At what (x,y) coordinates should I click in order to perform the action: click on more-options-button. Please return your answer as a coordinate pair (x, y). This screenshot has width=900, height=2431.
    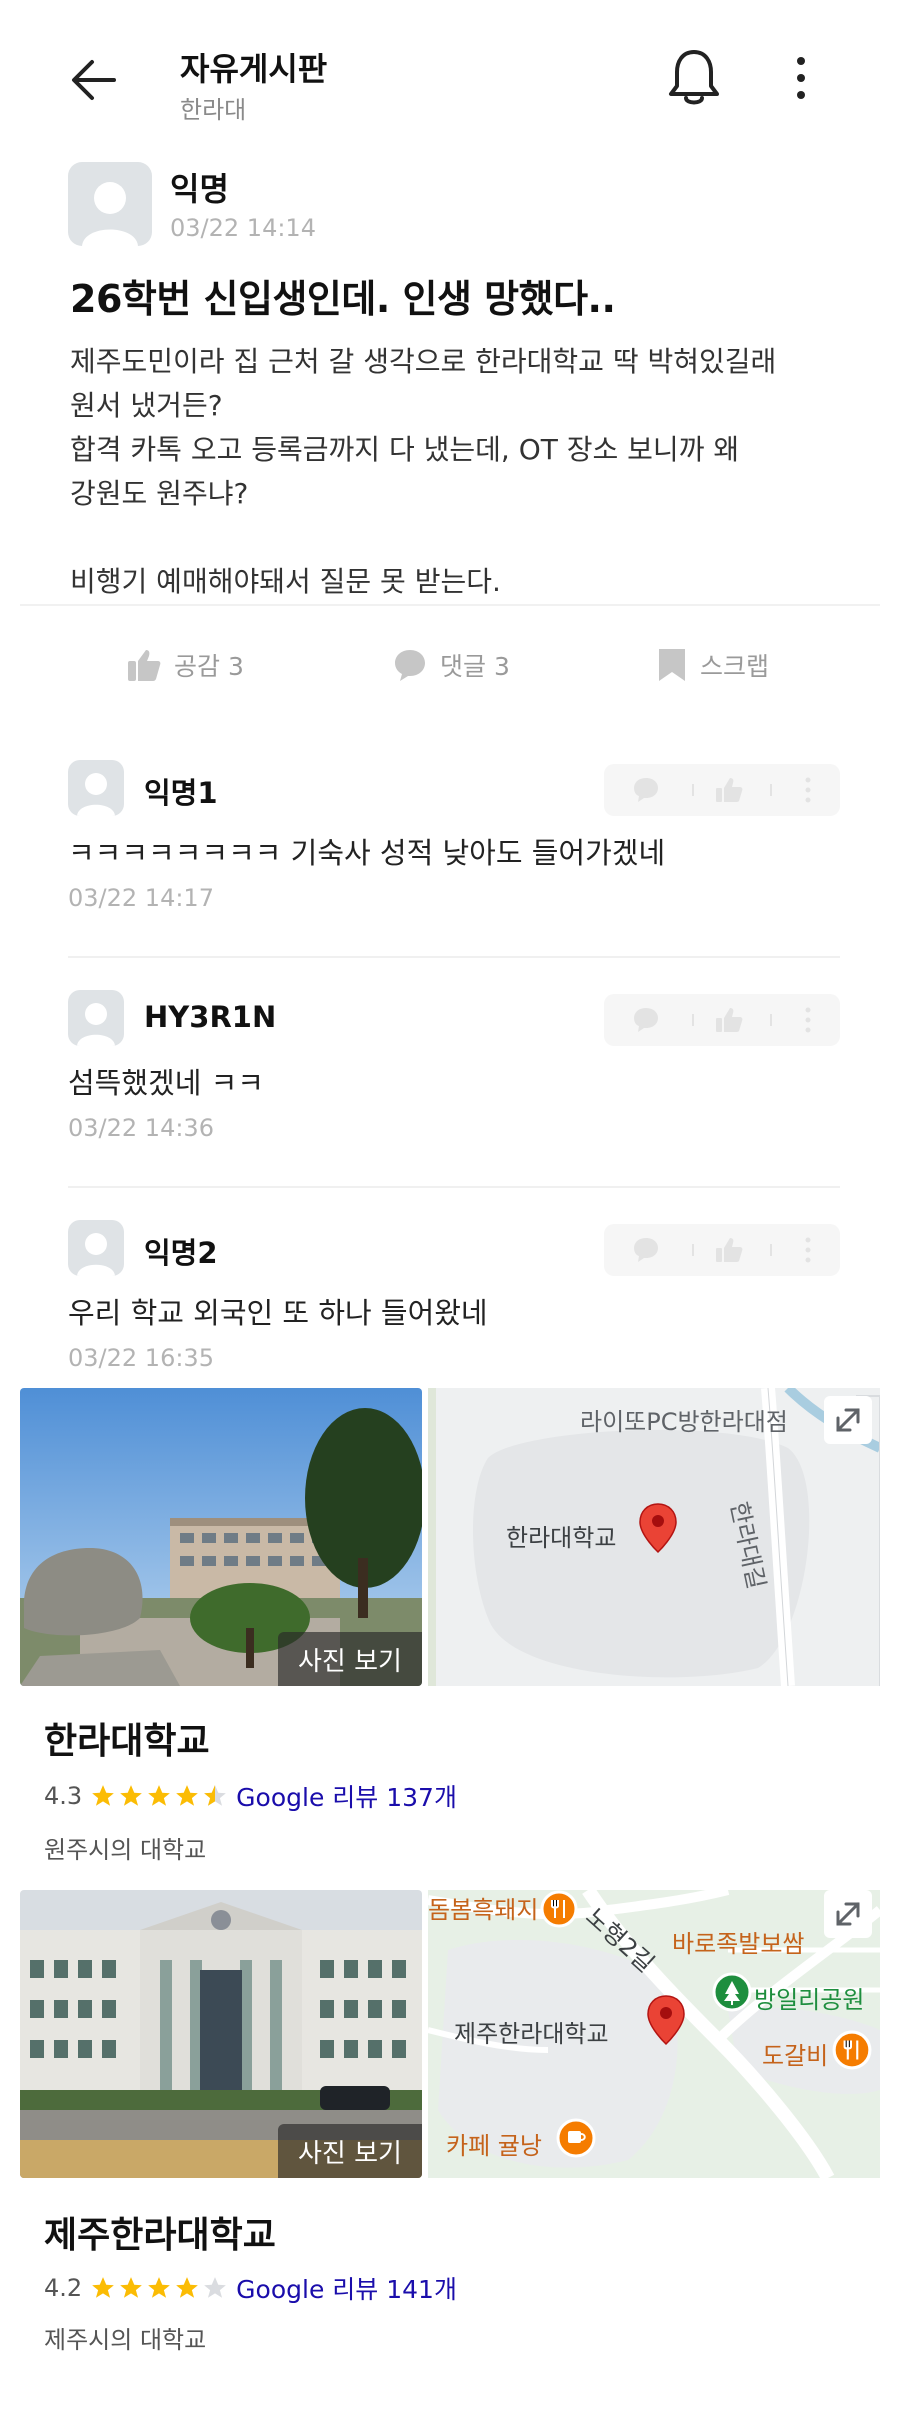
    Looking at the image, I should click on (801, 79).